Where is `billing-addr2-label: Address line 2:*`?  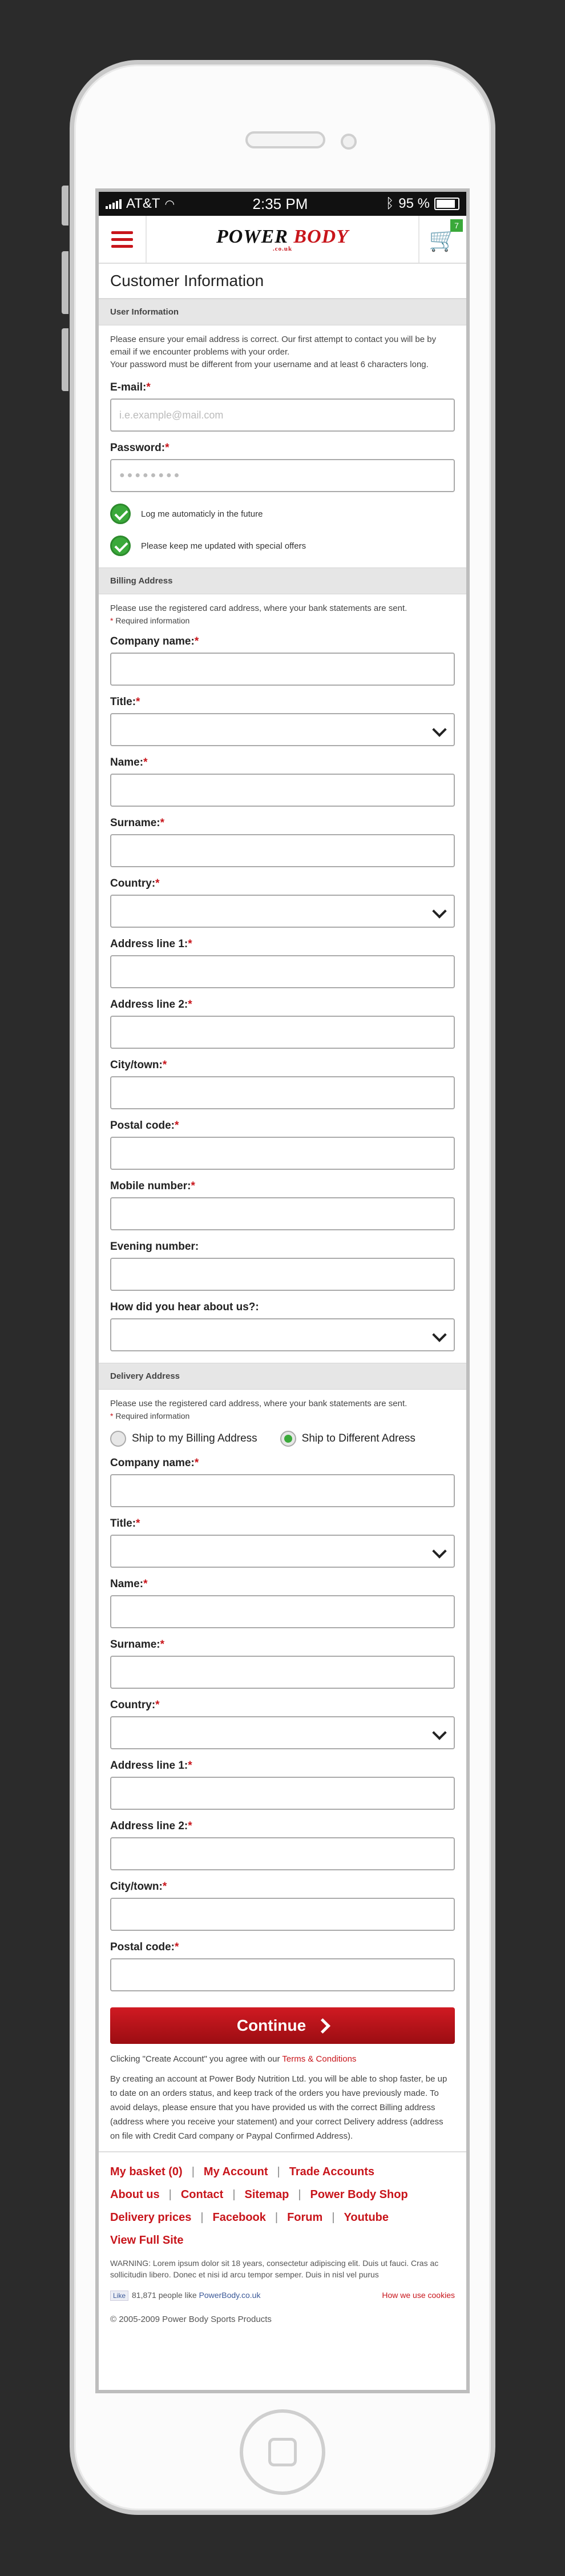
billing-addr2-label: Address line 2:* is located at coordinates (151, 1005).